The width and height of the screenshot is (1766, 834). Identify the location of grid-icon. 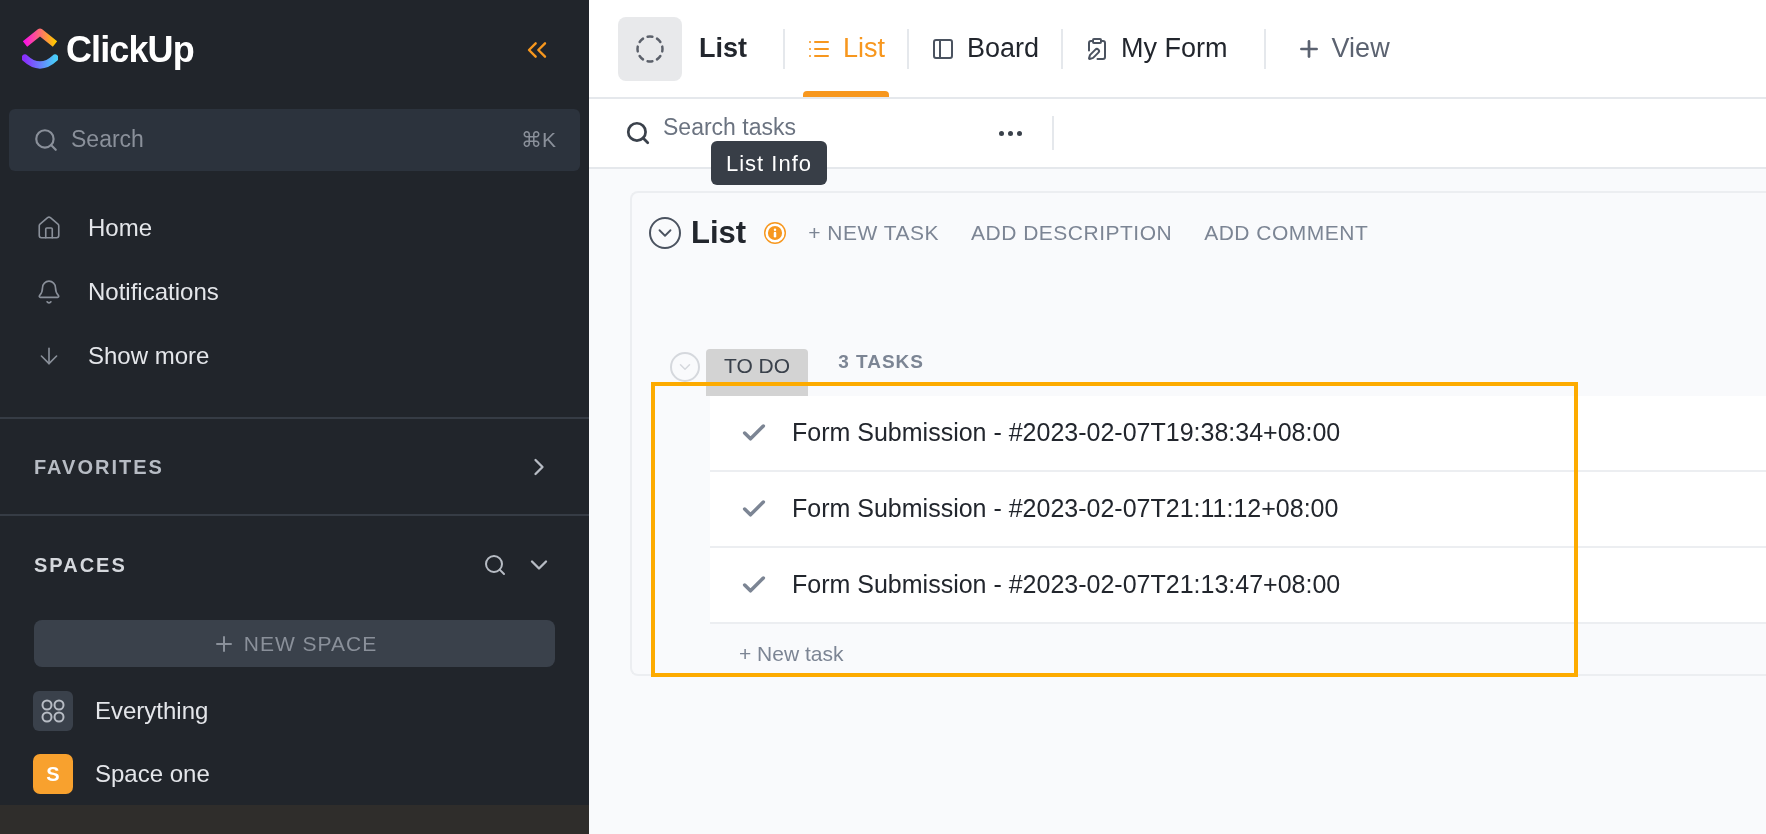
(53, 710).